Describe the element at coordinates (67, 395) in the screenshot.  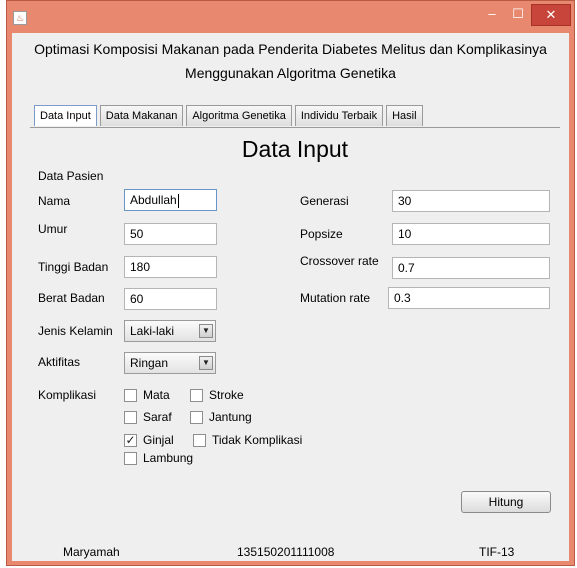
I see `komplikasi-label: Komplikasi` at that location.